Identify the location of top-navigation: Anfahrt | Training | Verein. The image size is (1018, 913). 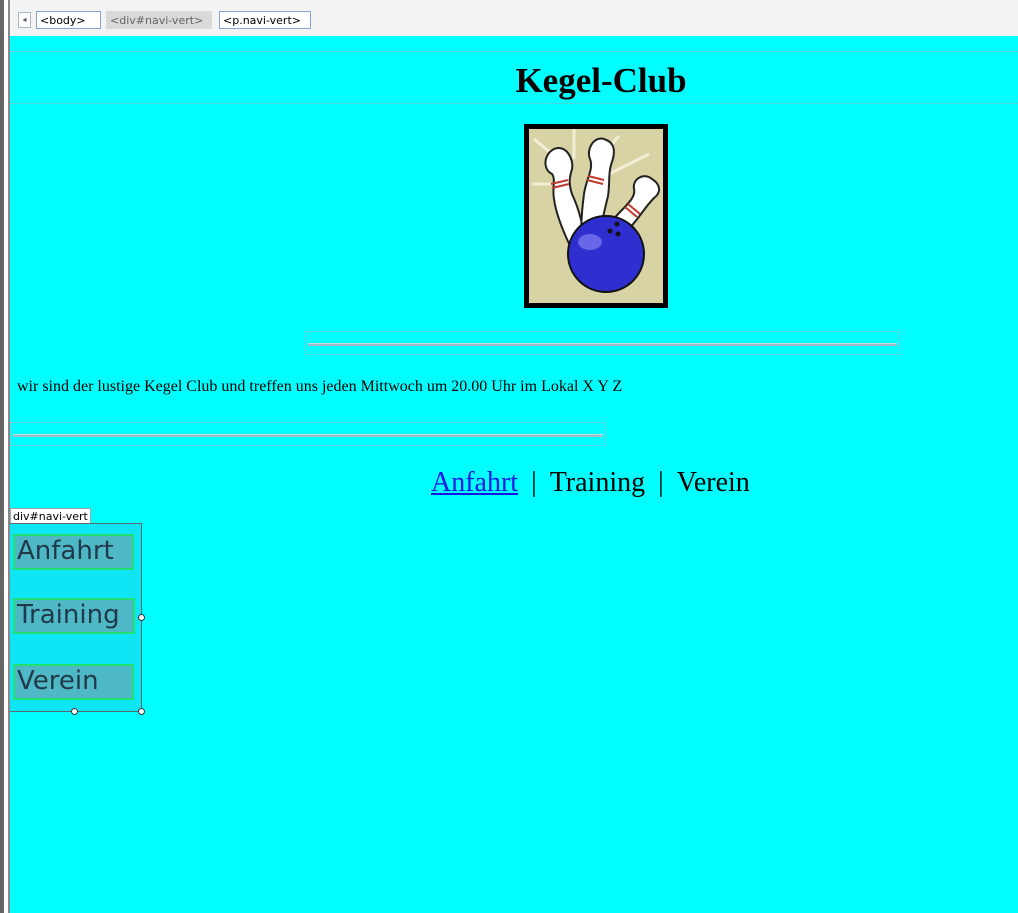
(590, 483).